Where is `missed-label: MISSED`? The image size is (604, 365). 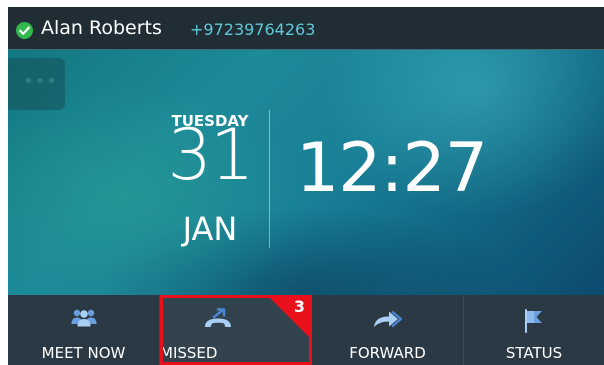 missed-label: MISSED is located at coordinates (189, 353).